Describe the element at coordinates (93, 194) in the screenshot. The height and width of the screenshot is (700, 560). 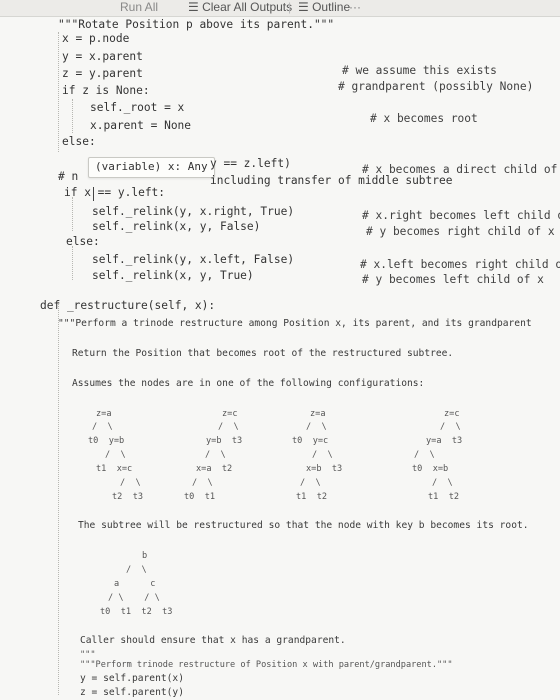
I see `text-cursor` at that location.